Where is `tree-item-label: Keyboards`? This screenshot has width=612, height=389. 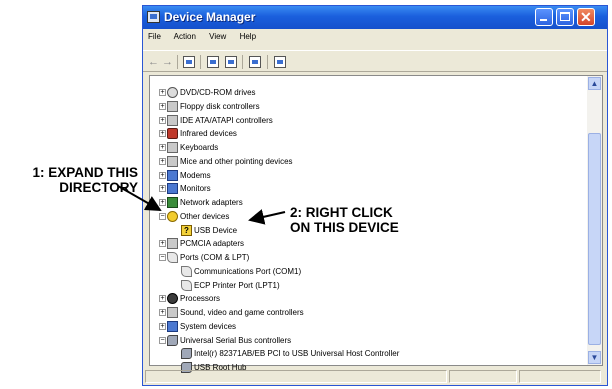 tree-item-label: Keyboards is located at coordinates (199, 147).